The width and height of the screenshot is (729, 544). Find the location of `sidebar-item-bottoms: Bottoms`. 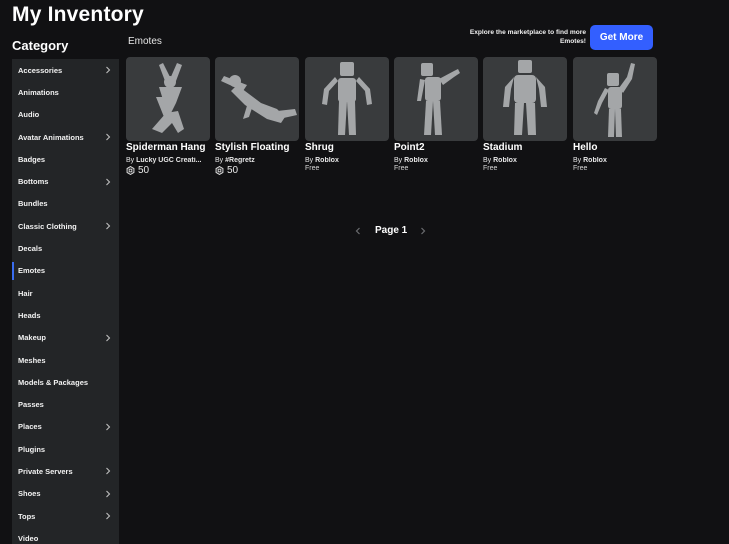

sidebar-item-bottoms: Bottoms is located at coordinates (65, 181).